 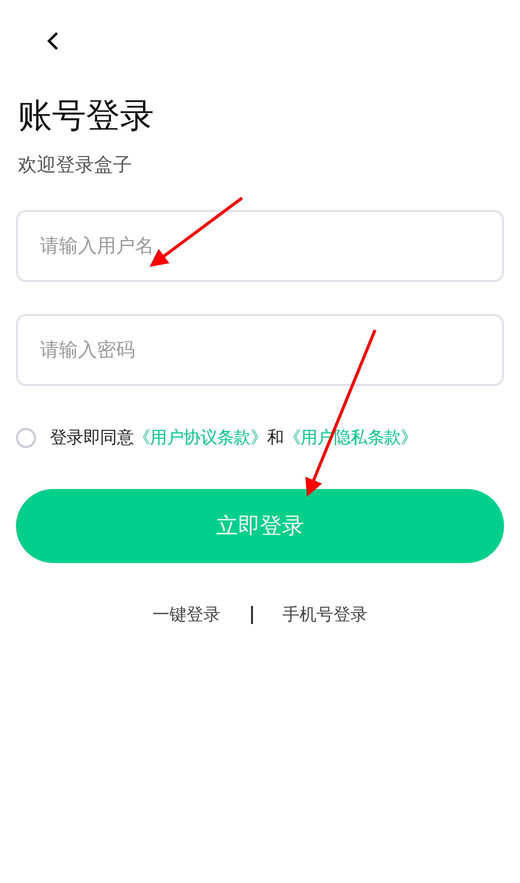 What do you see at coordinates (26, 438) in the screenshot?
I see `agreement-radio` at bounding box center [26, 438].